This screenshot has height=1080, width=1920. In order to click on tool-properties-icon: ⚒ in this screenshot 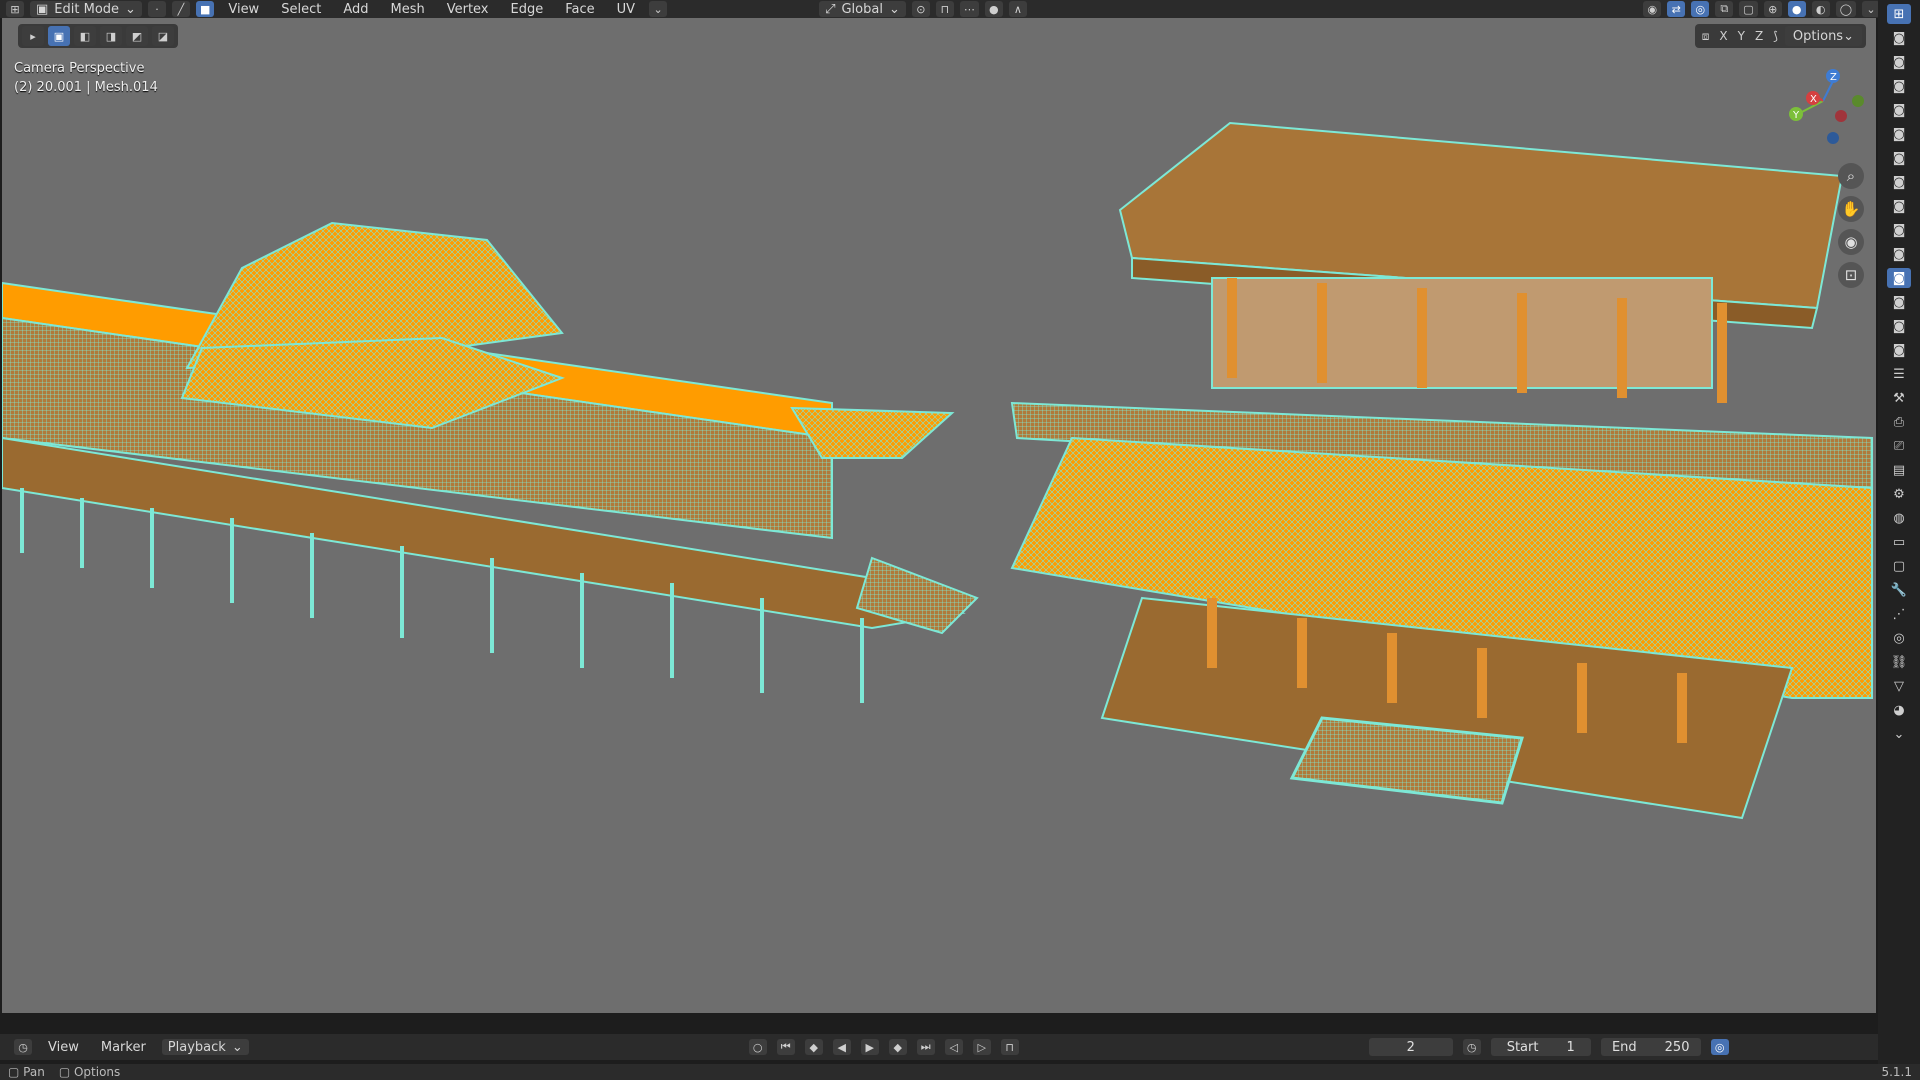, I will do `click(1899, 398)`.